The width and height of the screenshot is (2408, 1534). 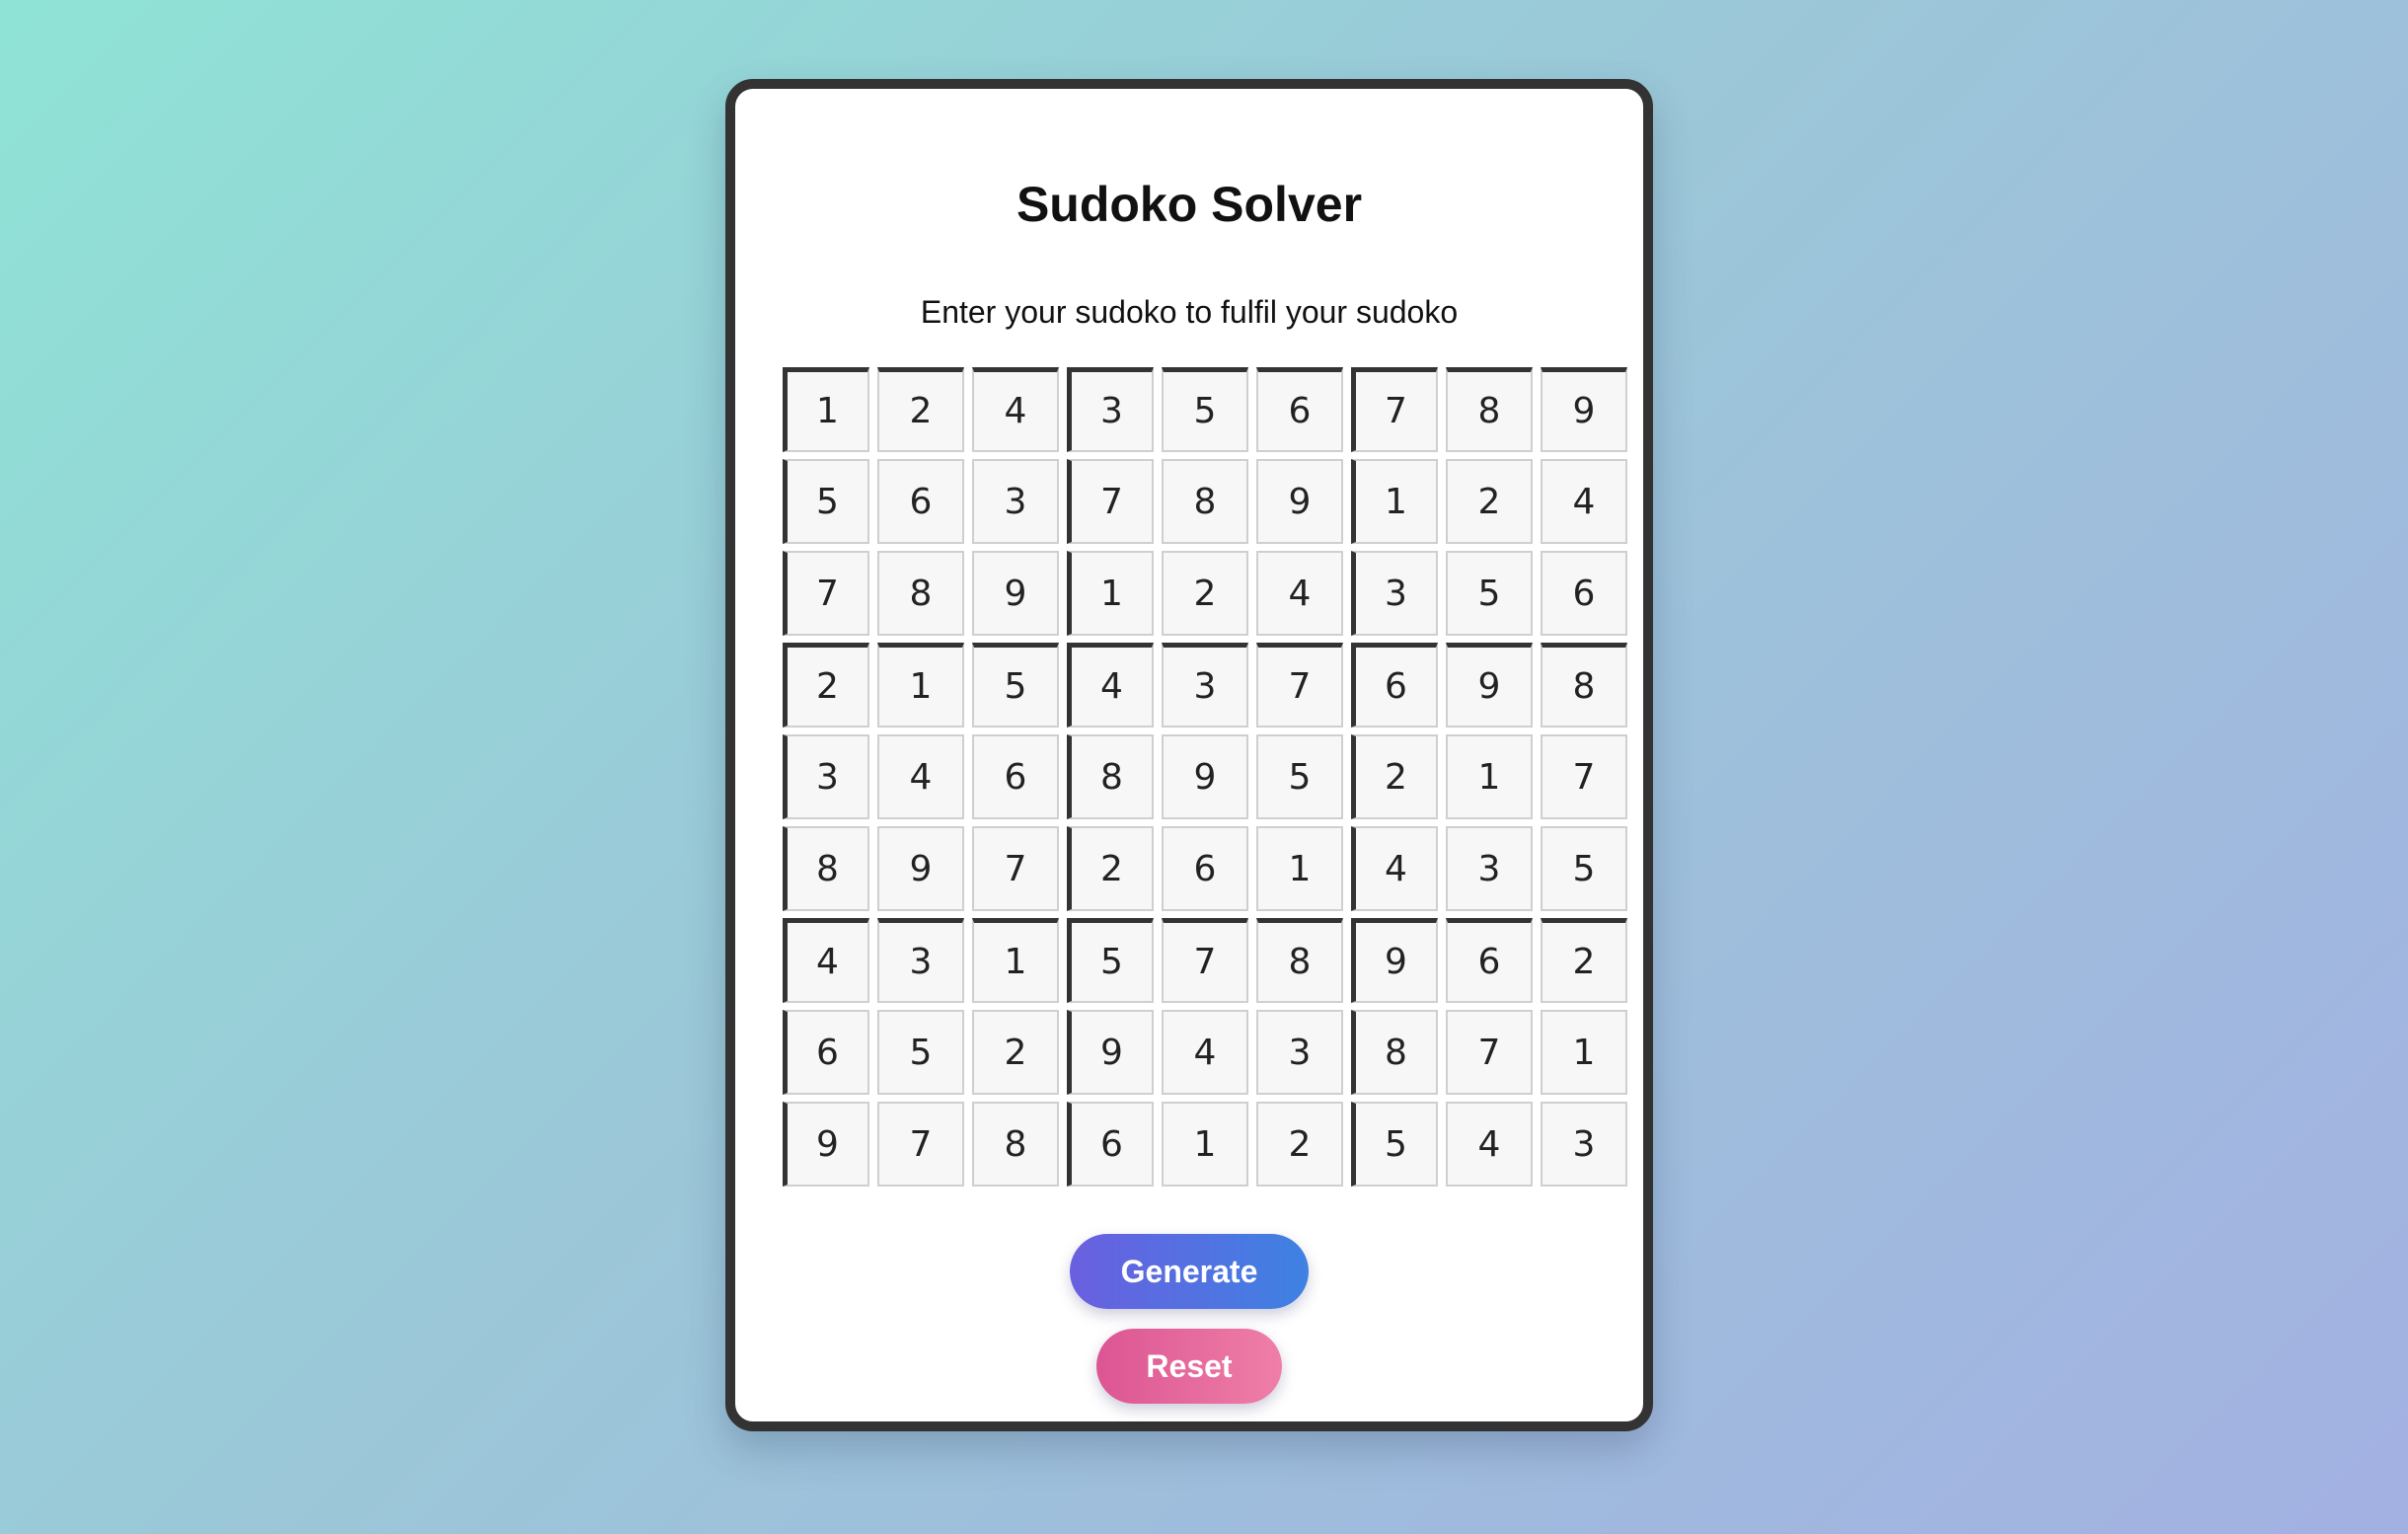 I want to click on generate-button: Generate, so click(x=1189, y=1271).